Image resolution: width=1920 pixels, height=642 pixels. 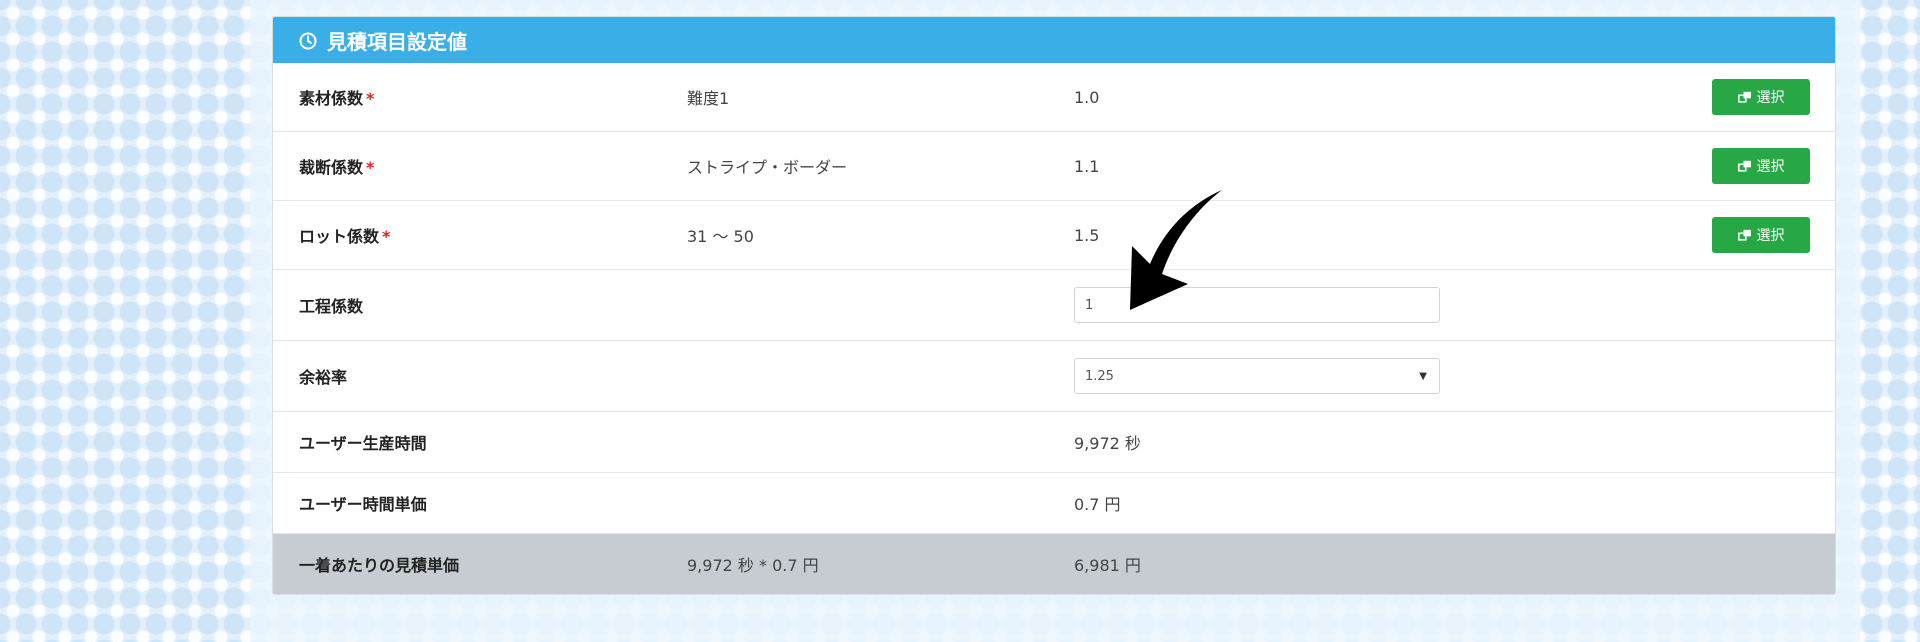 What do you see at coordinates (1761, 97) in the screenshot?
I see `select-material-button: 選択` at bounding box center [1761, 97].